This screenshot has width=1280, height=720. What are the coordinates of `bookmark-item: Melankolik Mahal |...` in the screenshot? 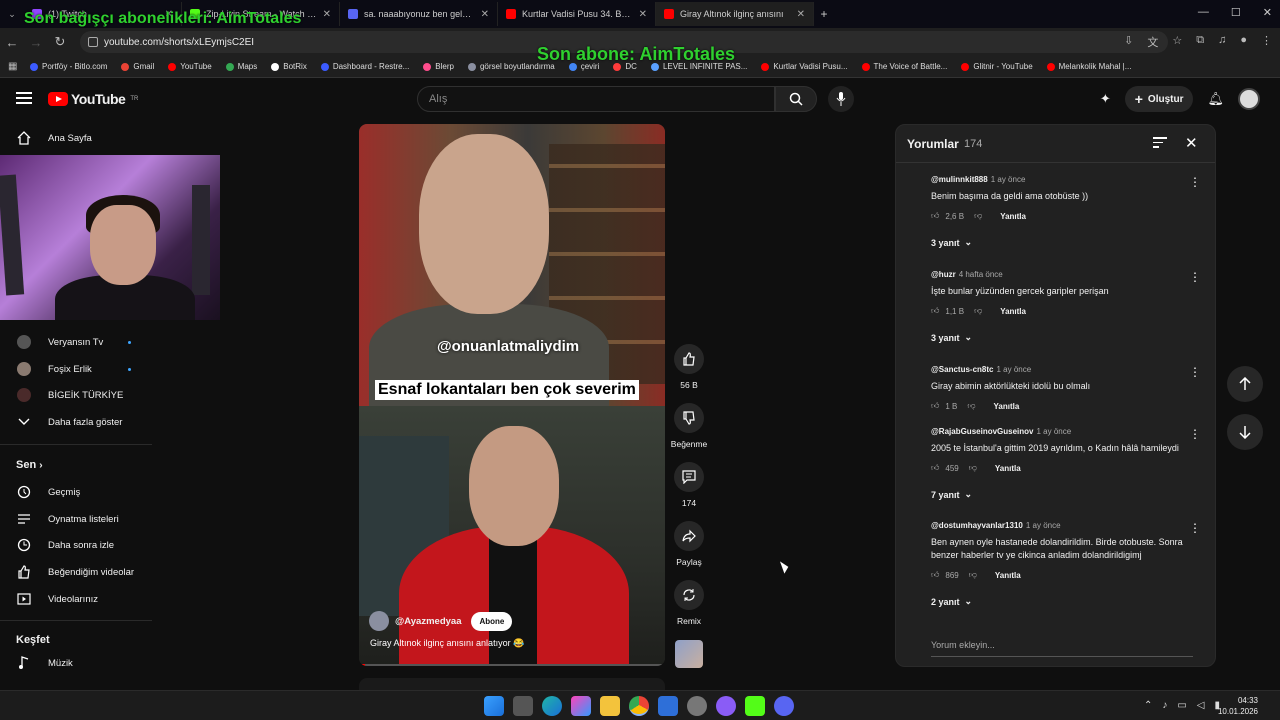 It's located at (1088, 66).